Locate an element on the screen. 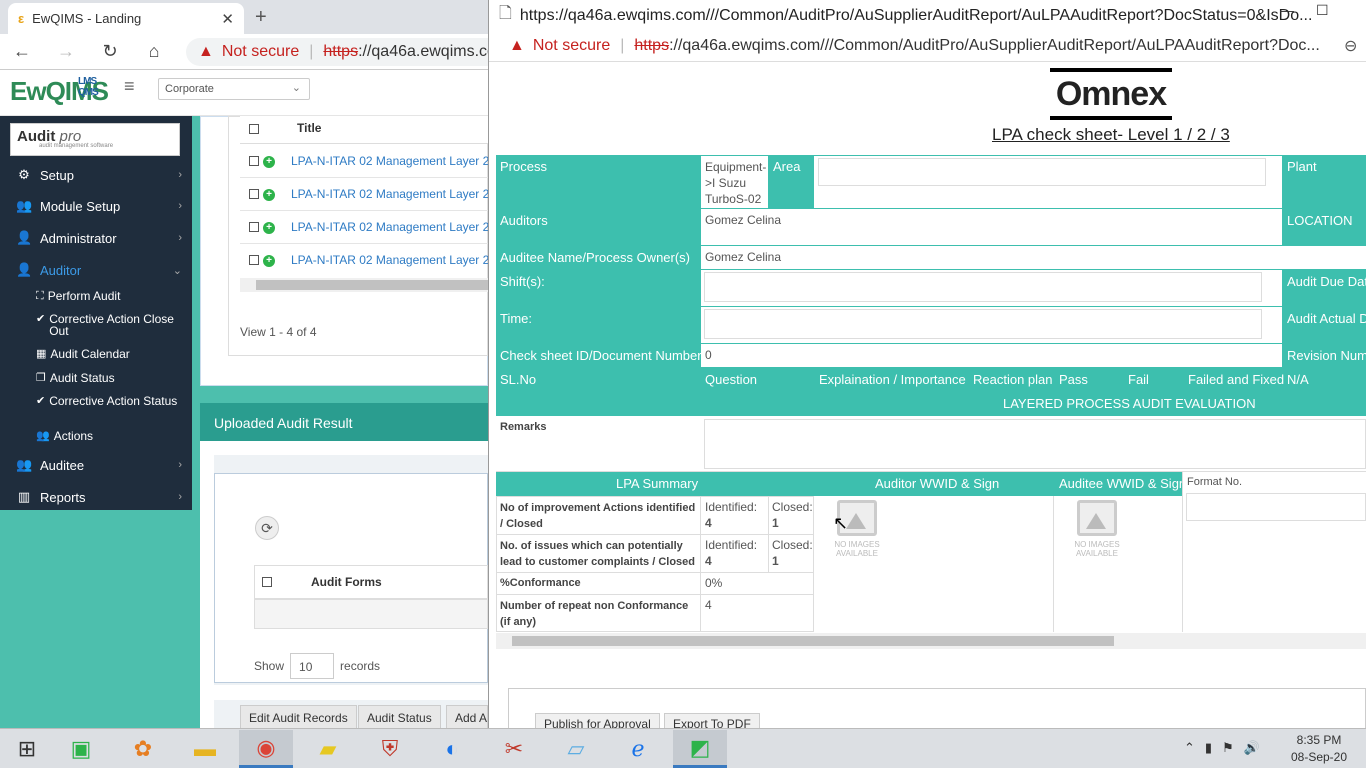 The image size is (1366, 768). security-shield-icon: ⛨ is located at coordinates (390, 749).